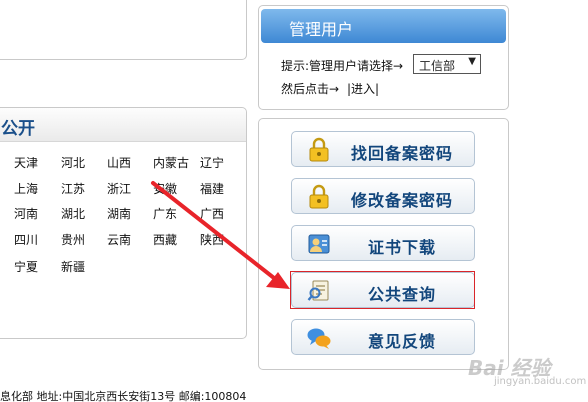 Image resolution: width=588 pixels, height=402 pixels. What do you see at coordinates (123, 30) in the screenshot?
I see `top-left-panel` at bounding box center [123, 30].